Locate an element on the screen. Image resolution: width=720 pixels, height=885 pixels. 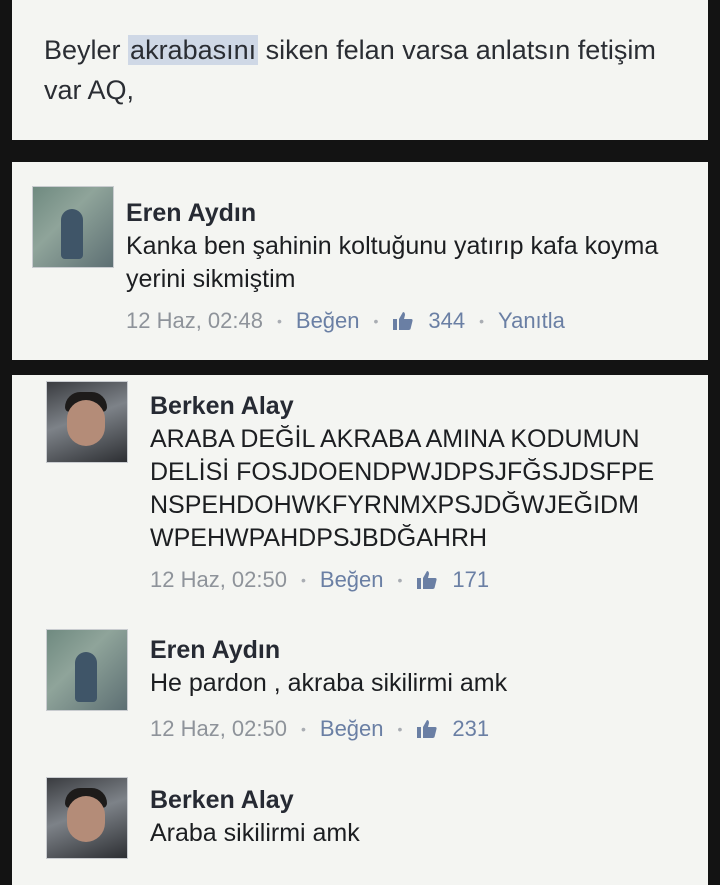
post-text-highlighted: akrabasını is located at coordinates (193, 50).